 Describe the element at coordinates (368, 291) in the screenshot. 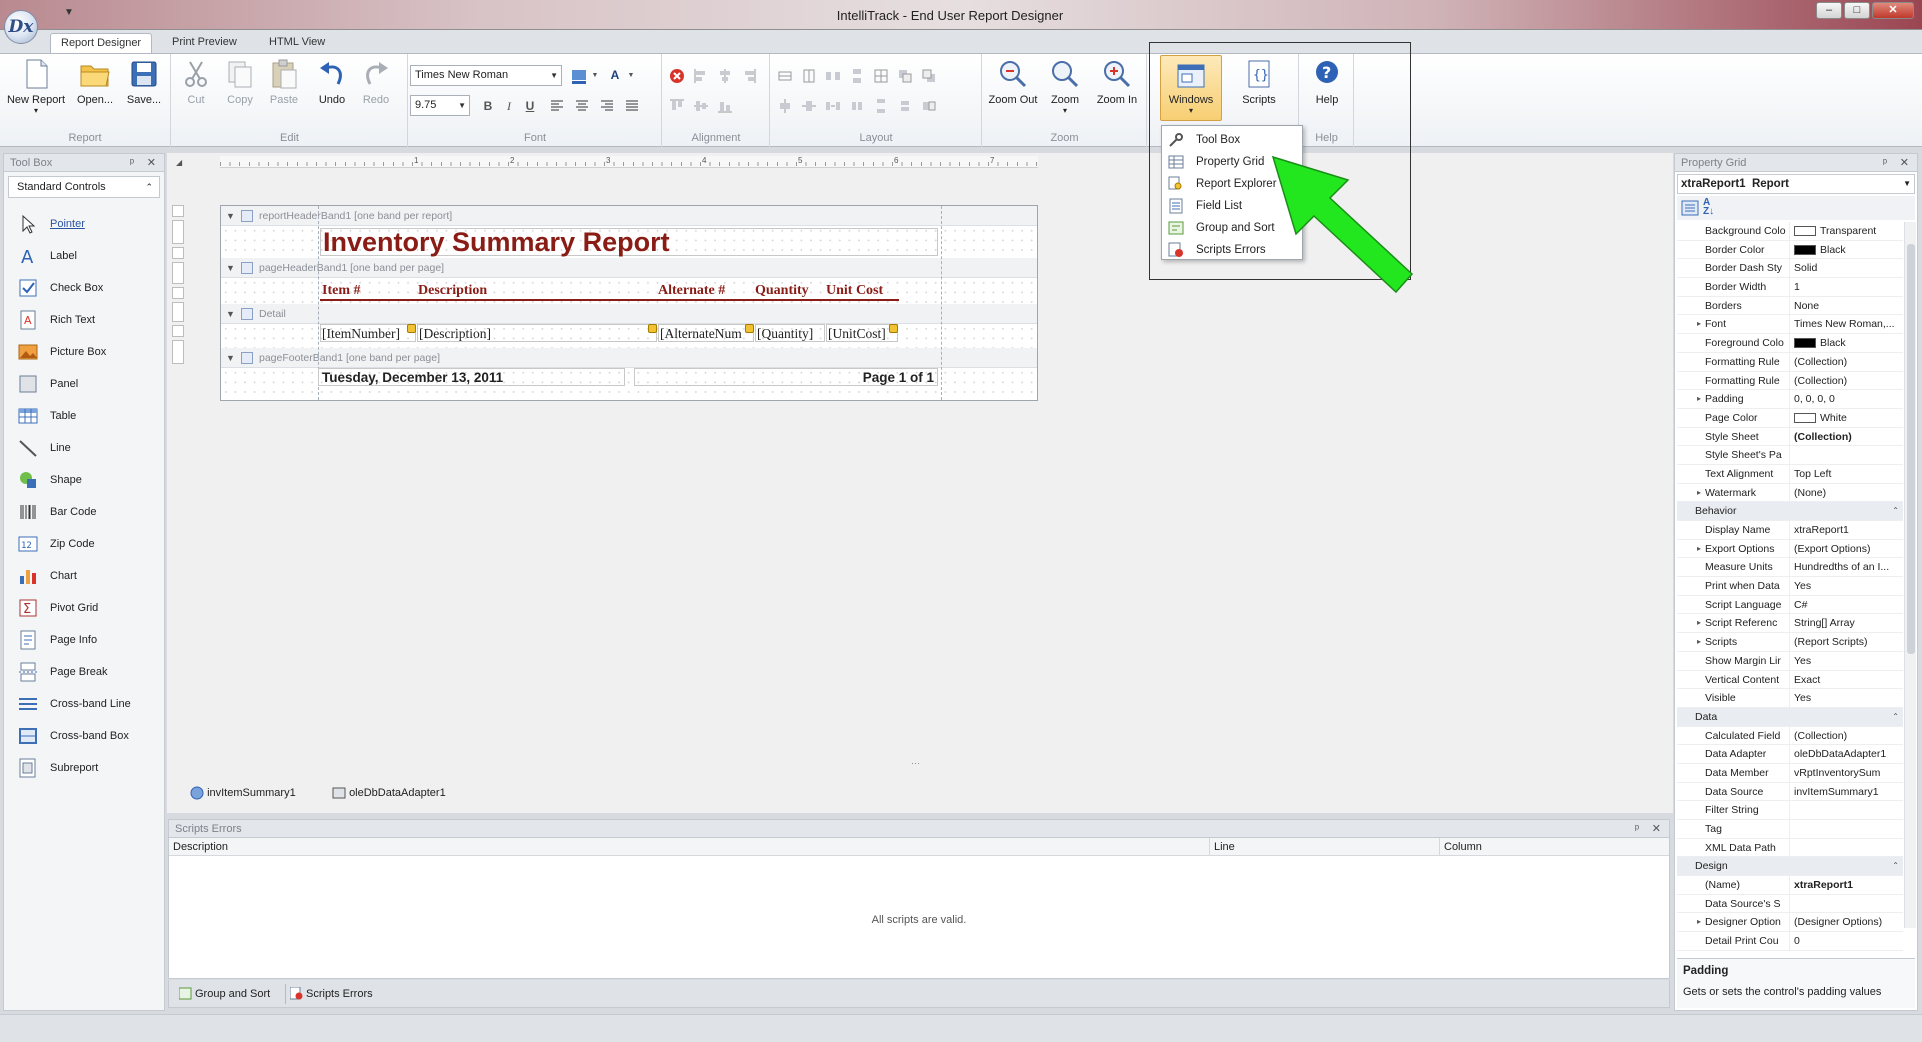

I see `column-header-item: Item #` at that location.